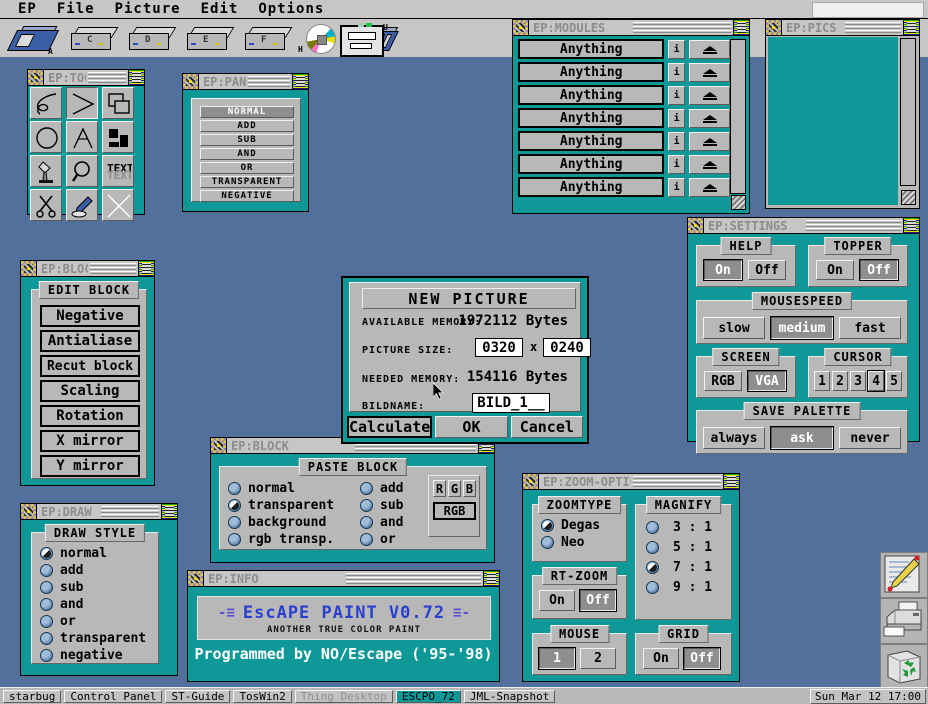 This screenshot has width=928, height=704. I want to click on rtzoom-on-button: On, so click(557, 600).